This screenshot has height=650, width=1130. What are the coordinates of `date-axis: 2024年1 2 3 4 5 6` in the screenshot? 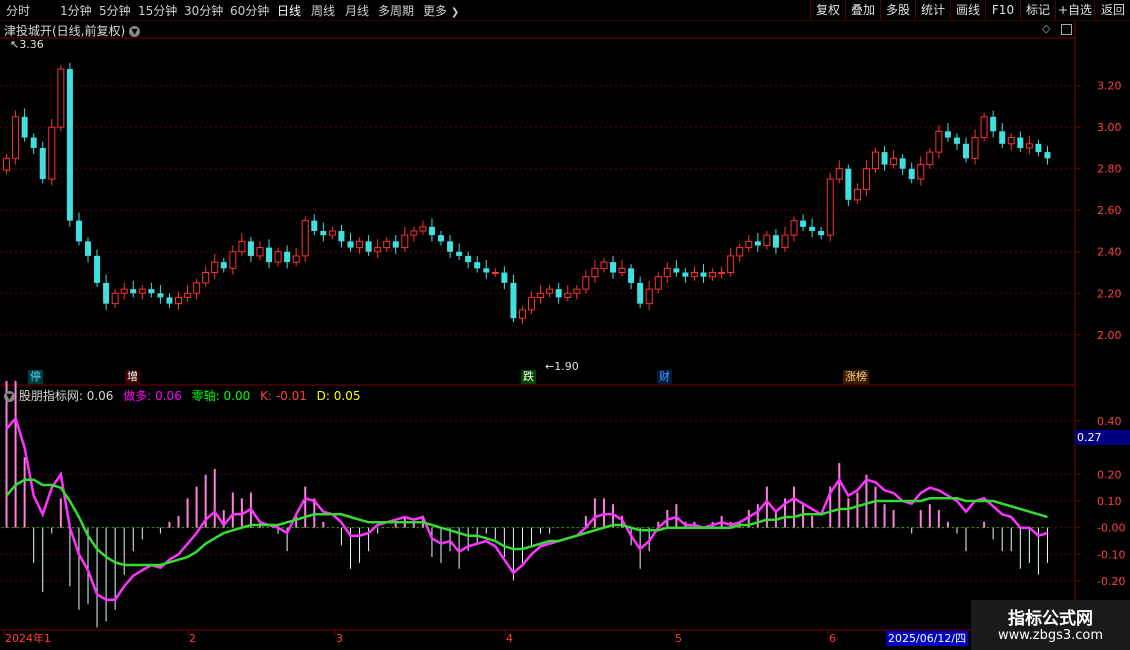 It's located at (419, 637).